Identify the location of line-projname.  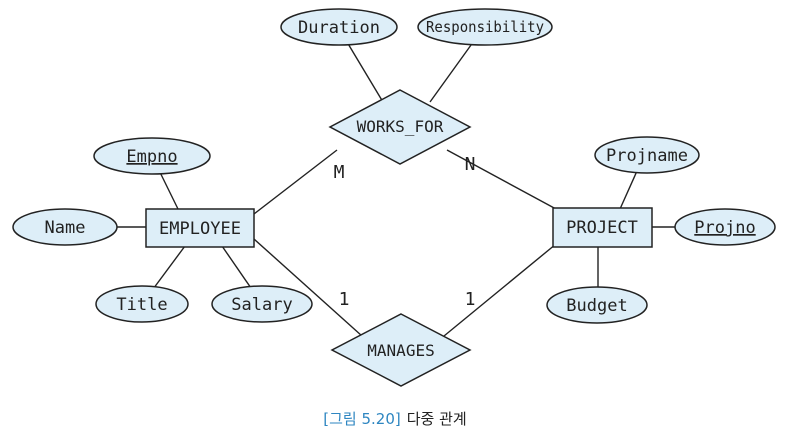
(628, 190).